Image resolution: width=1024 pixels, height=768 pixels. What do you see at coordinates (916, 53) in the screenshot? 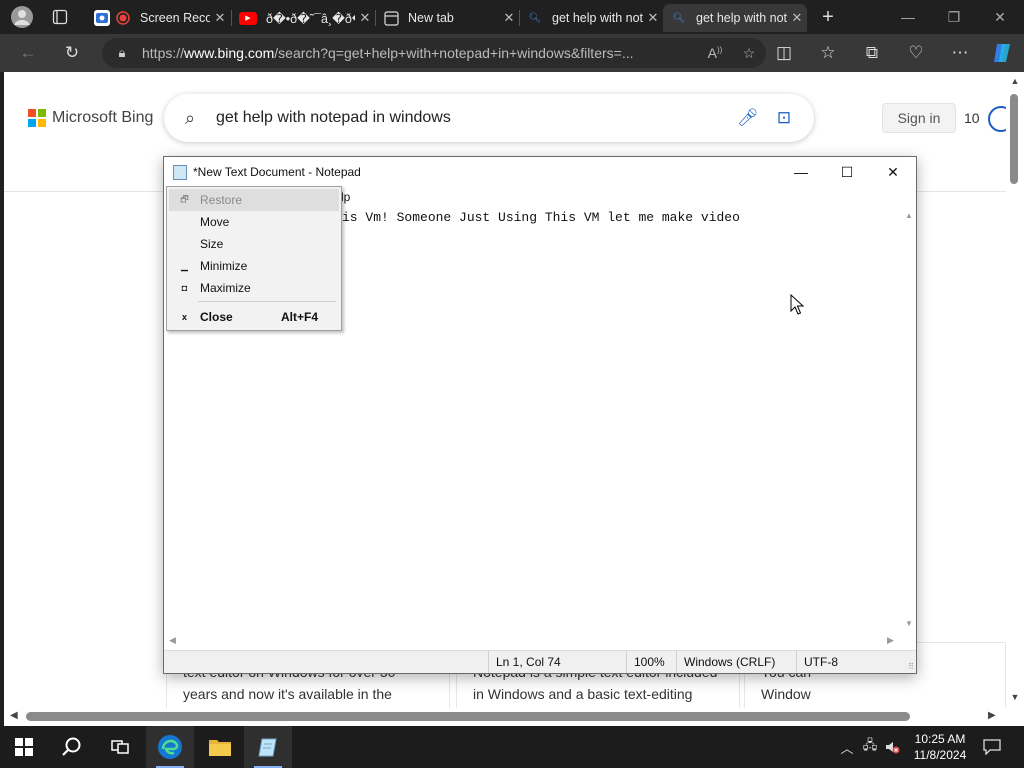
I see `browser-essentials-icon: ♡` at bounding box center [916, 53].